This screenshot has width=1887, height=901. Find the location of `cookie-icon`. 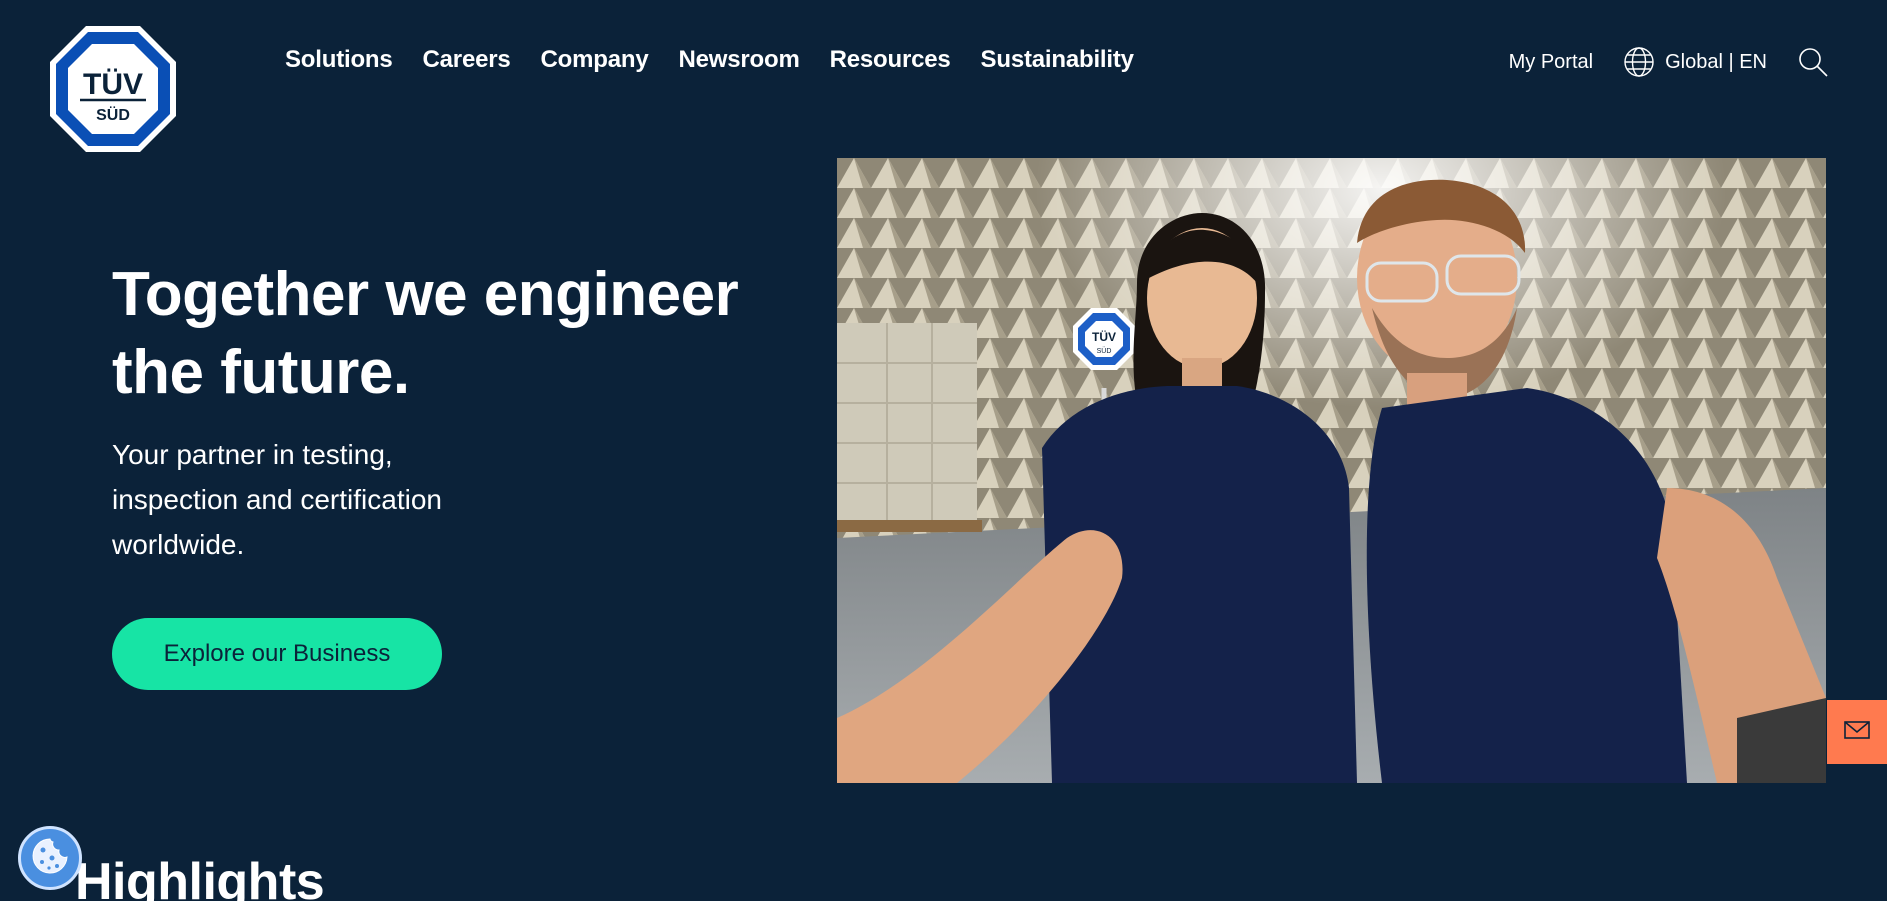

cookie-icon is located at coordinates (50, 858).